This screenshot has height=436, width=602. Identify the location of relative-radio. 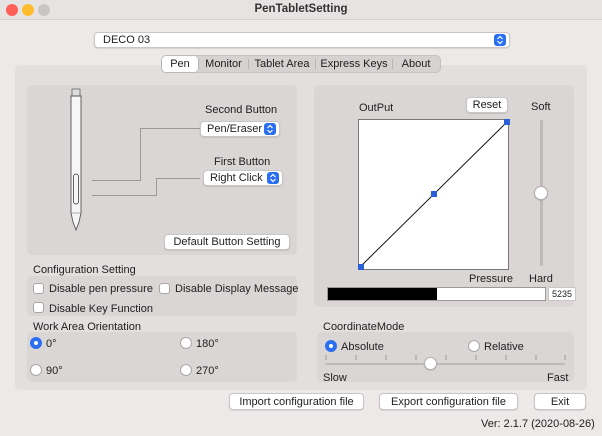
(474, 346).